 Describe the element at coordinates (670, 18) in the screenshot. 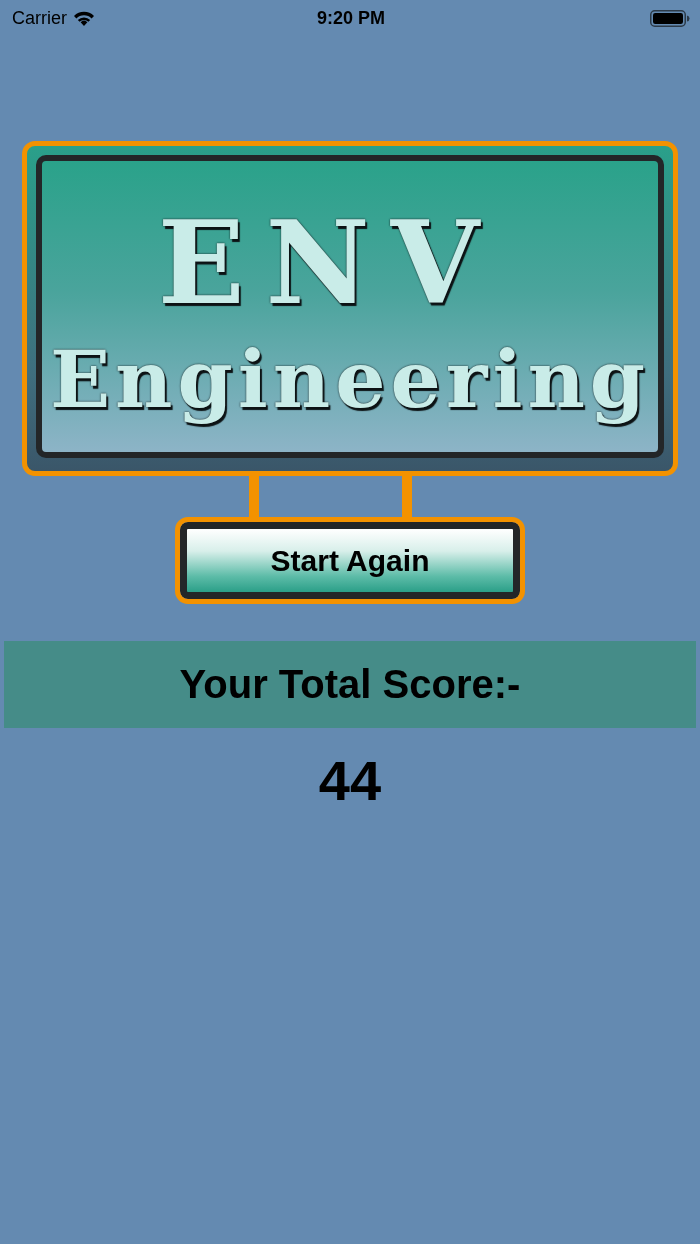

I see `battery-icon` at that location.